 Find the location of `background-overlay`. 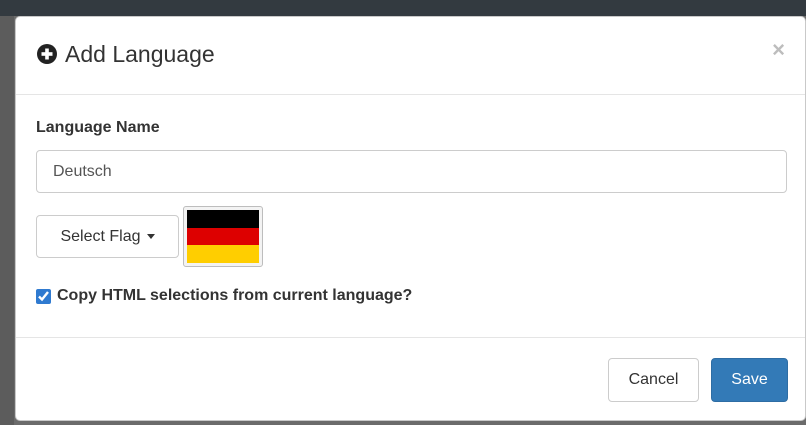

background-overlay is located at coordinates (7, 220).